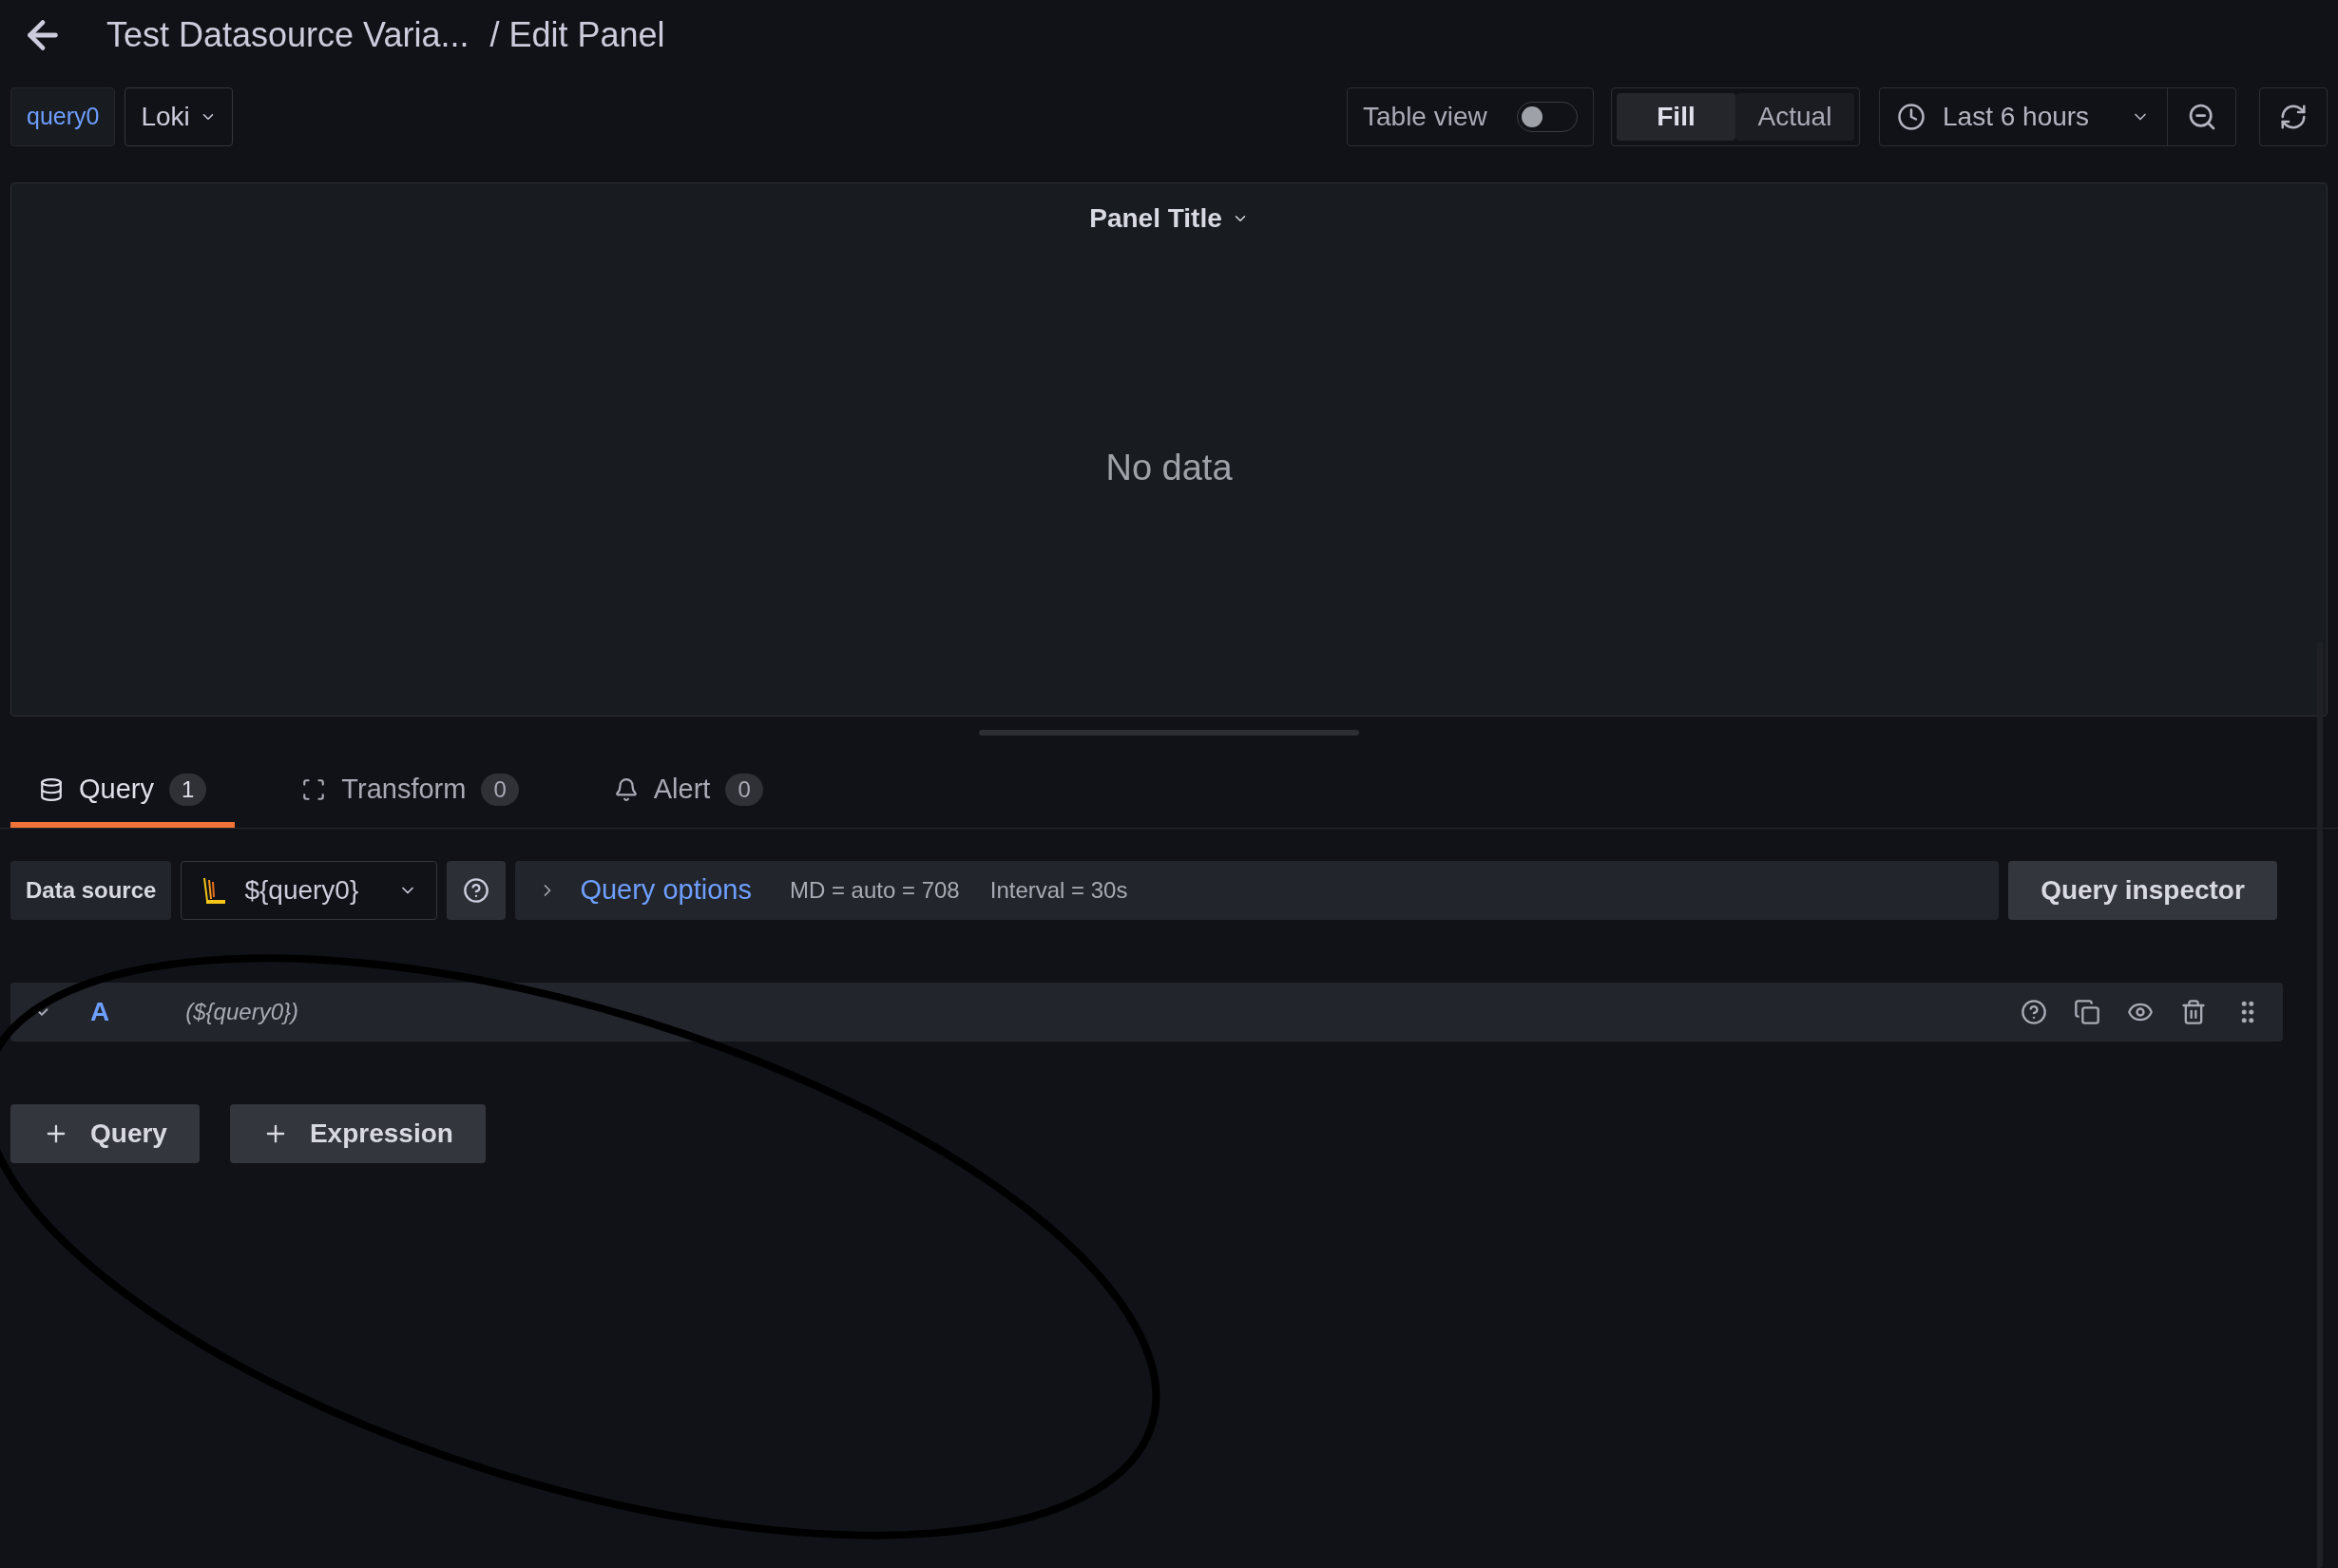  What do you see at coordinates (1911, 117) in the screenshot?
I see `clock-icon` at bounding box center [1911, 117].